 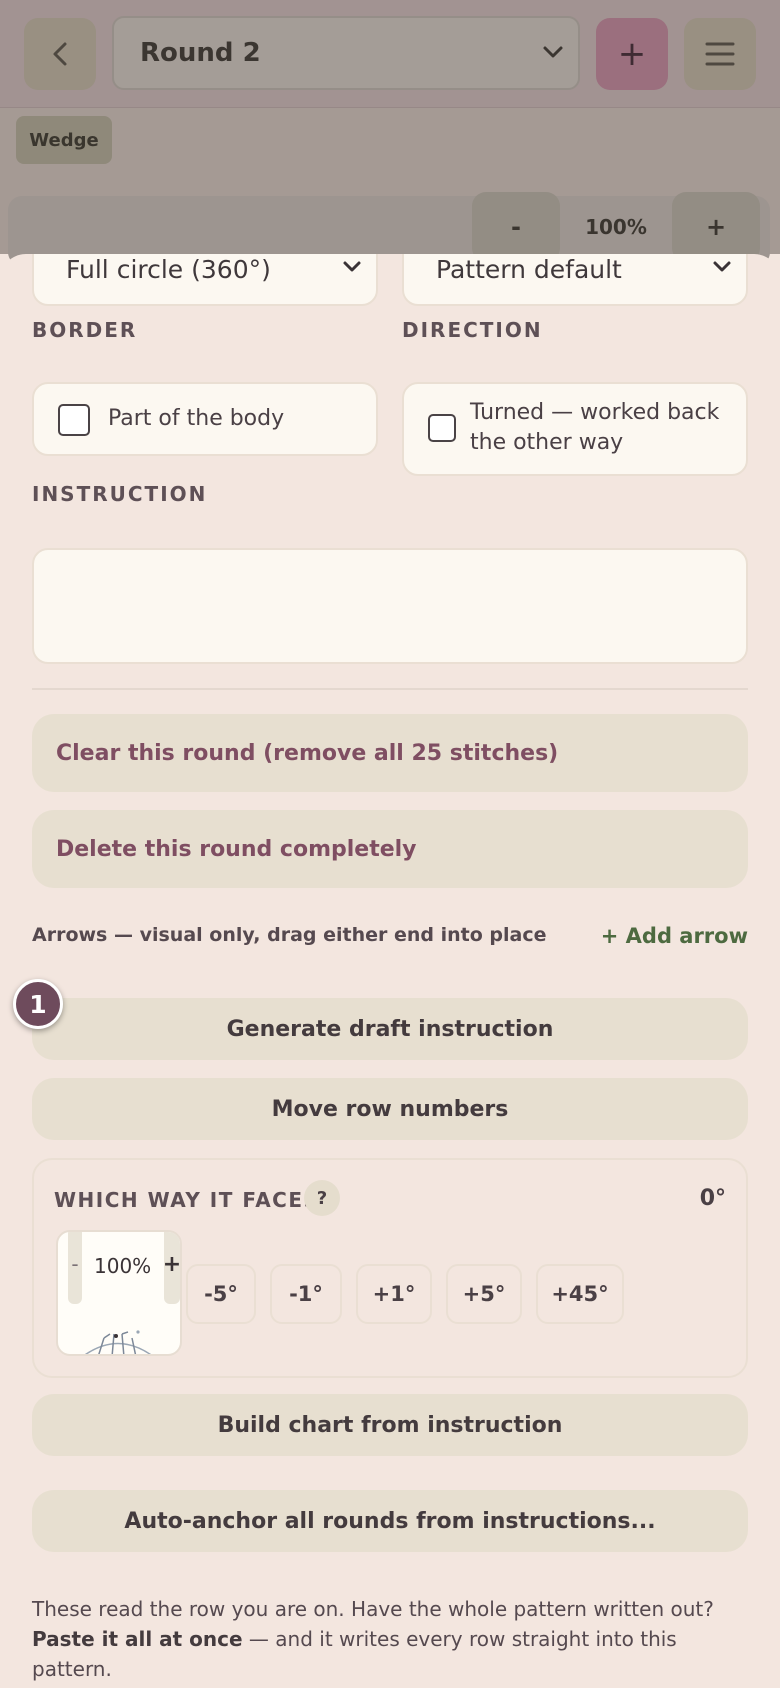 I want to click on rotate-minus-5-label: -5°, so click(x=221, y=1294).